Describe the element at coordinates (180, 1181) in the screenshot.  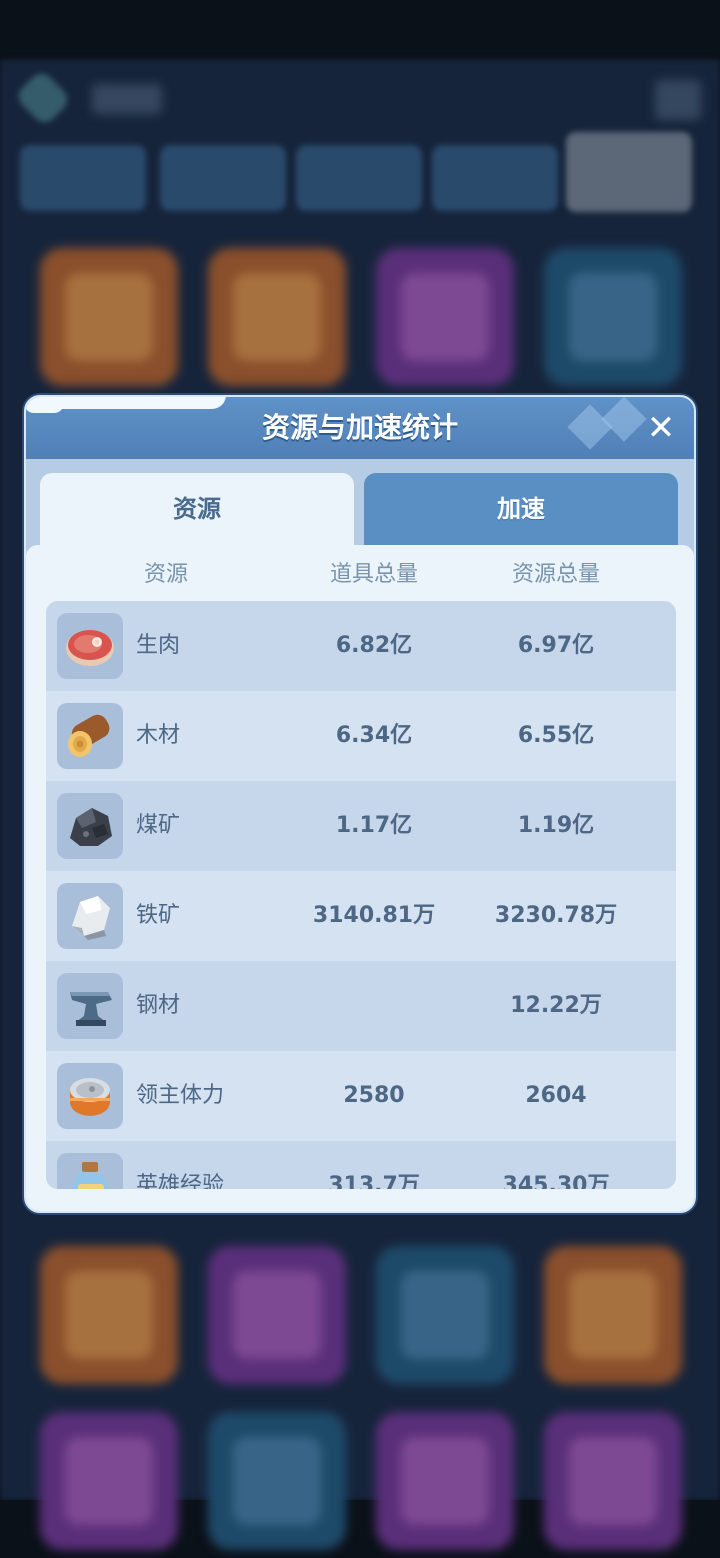
I see `resource-name: 英雄经验` at that location.